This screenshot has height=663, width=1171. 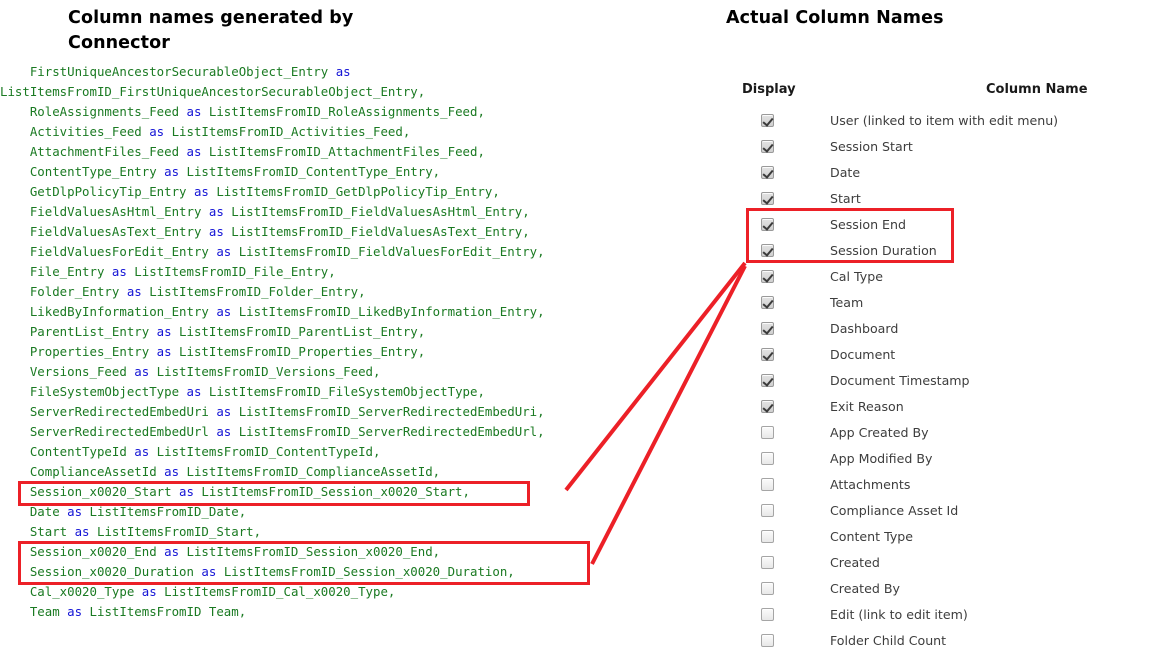 I want to click on column-row: User (linked to item with edit menu), so click(x=952, y=120).